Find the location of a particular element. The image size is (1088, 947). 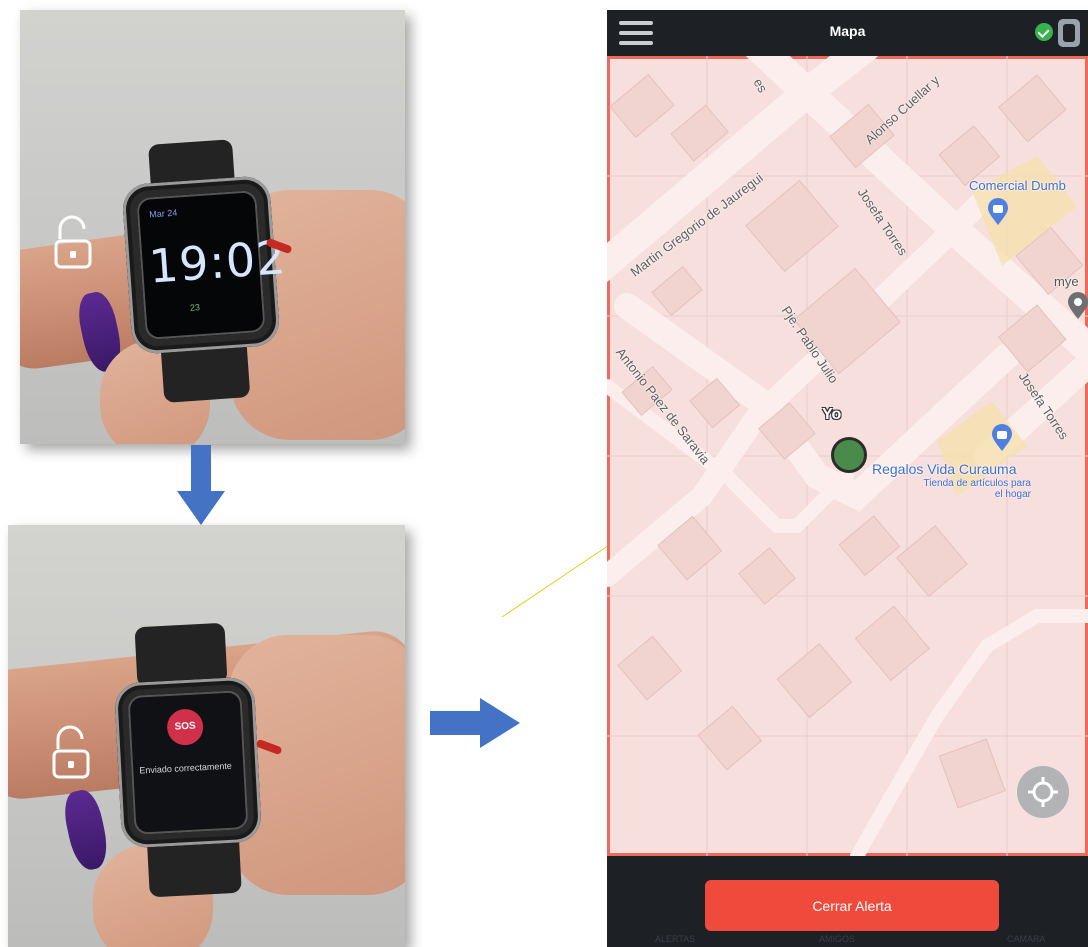

watch-body: Mar 24 19:02 23 is located at coordinates (204, 265).